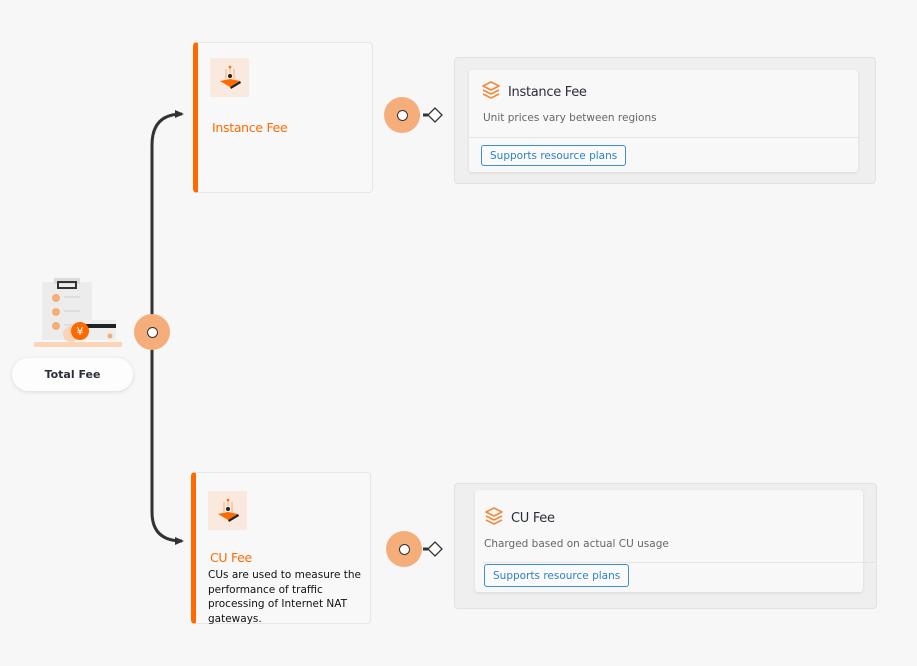 The image size is (917, 666). Describe the element at coordinates (533, 518) in the screenshot. I see `detail-title: CU Fee` at that location.